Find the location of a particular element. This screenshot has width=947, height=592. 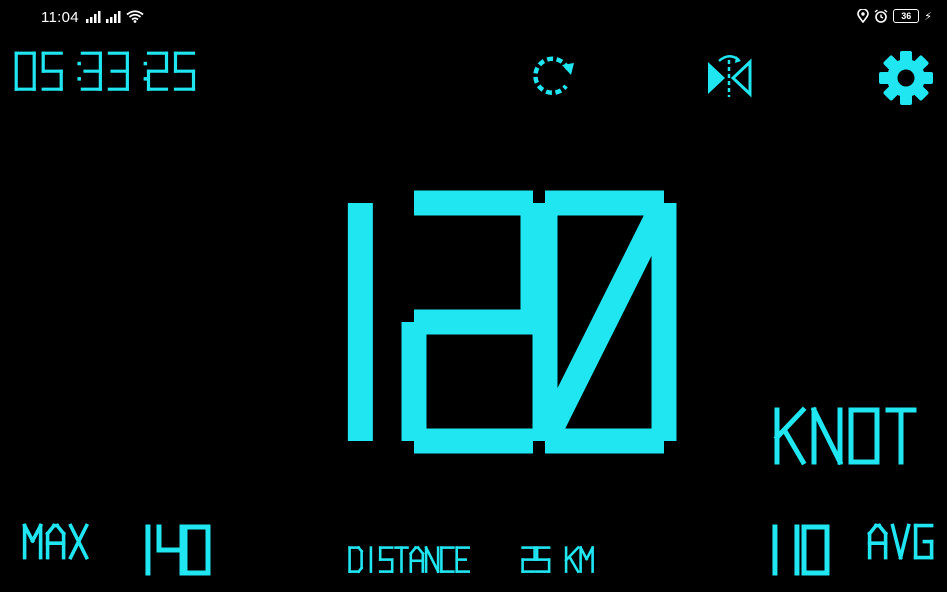

clock-digits is located at coordinates (105, 71).